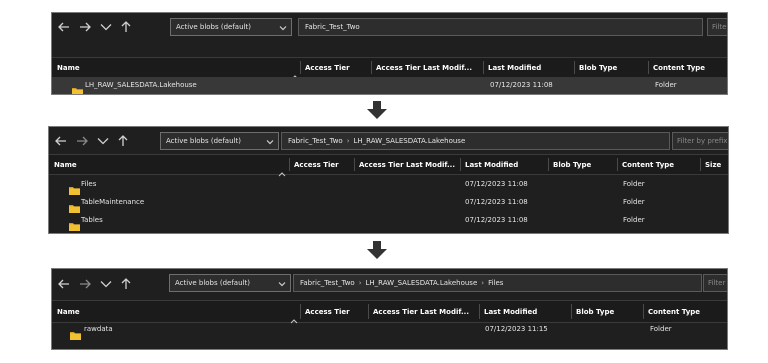 The width and height of the screenshot is (768, 363). I want to click on breadcrumb: Fabric_Test_Two, so click(500, 27).